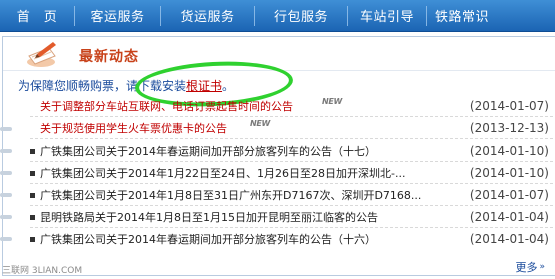 This screenshot has height=279, width=555. I want to click on news-title: 广铁集团公司关于2014年春运期间加开部分旅客列车的公告（十七）, so click(208, 151).